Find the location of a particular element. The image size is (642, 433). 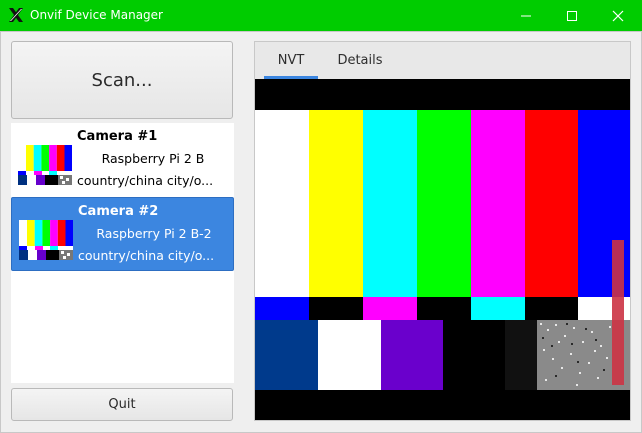

camera-model: Raspberry Pi 2 B is located at coordinates (153, 158).